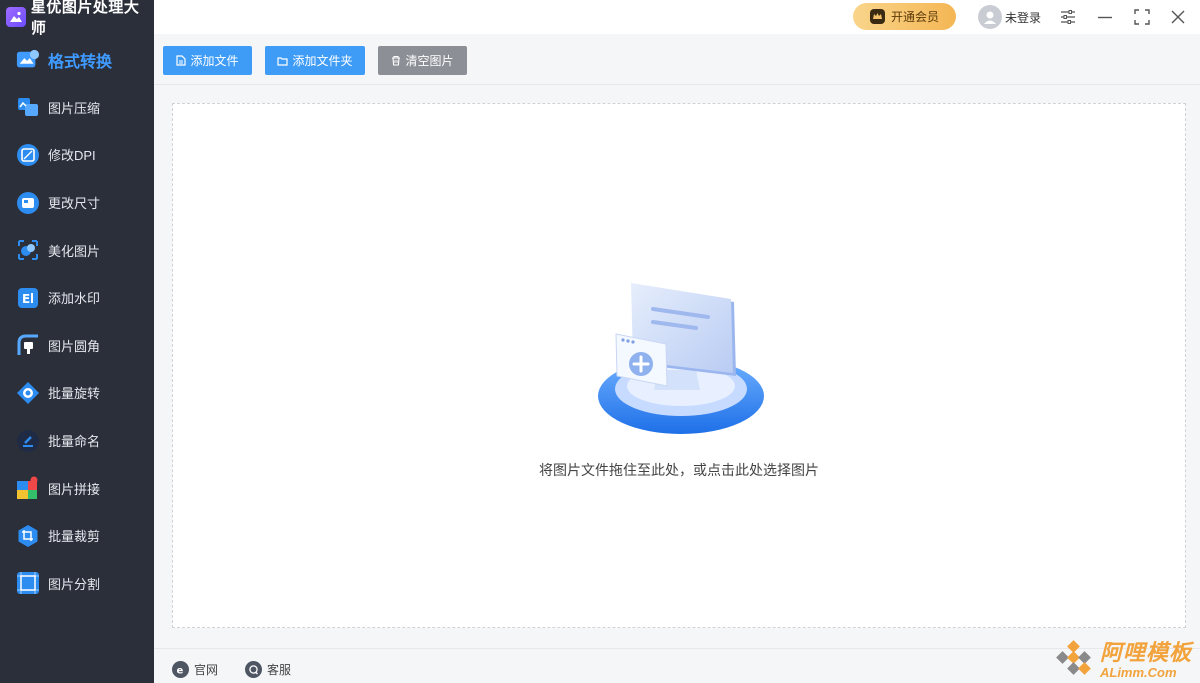 Image resolution: width=1200 pixels, height=683 pixels. I want to click on sidebar-item-round-corner: 图片圆角, so click(77, 346).